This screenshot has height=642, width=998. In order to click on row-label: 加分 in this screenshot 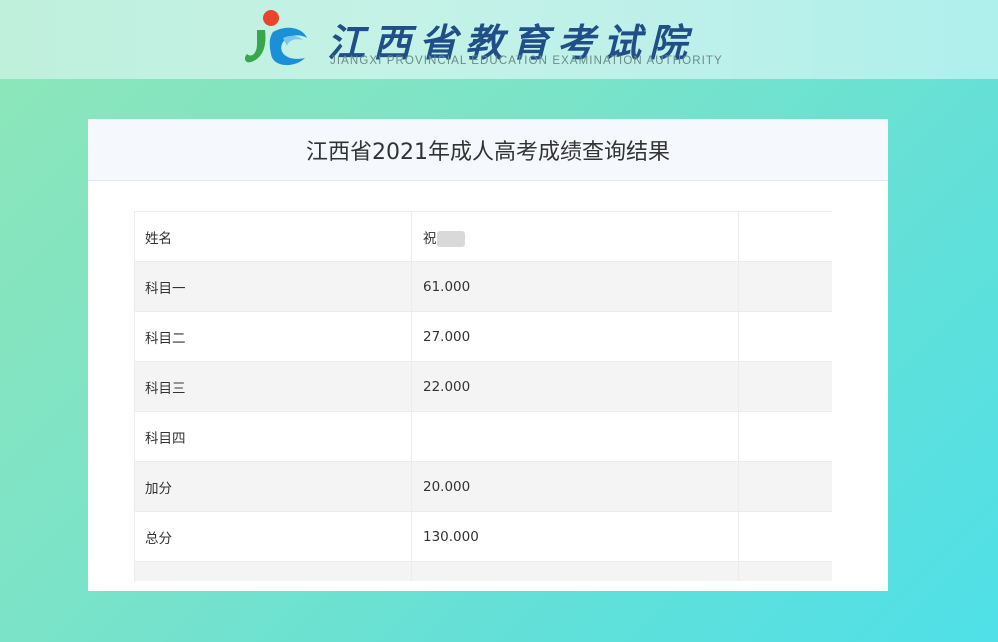, I will do `click(273, 486)`.